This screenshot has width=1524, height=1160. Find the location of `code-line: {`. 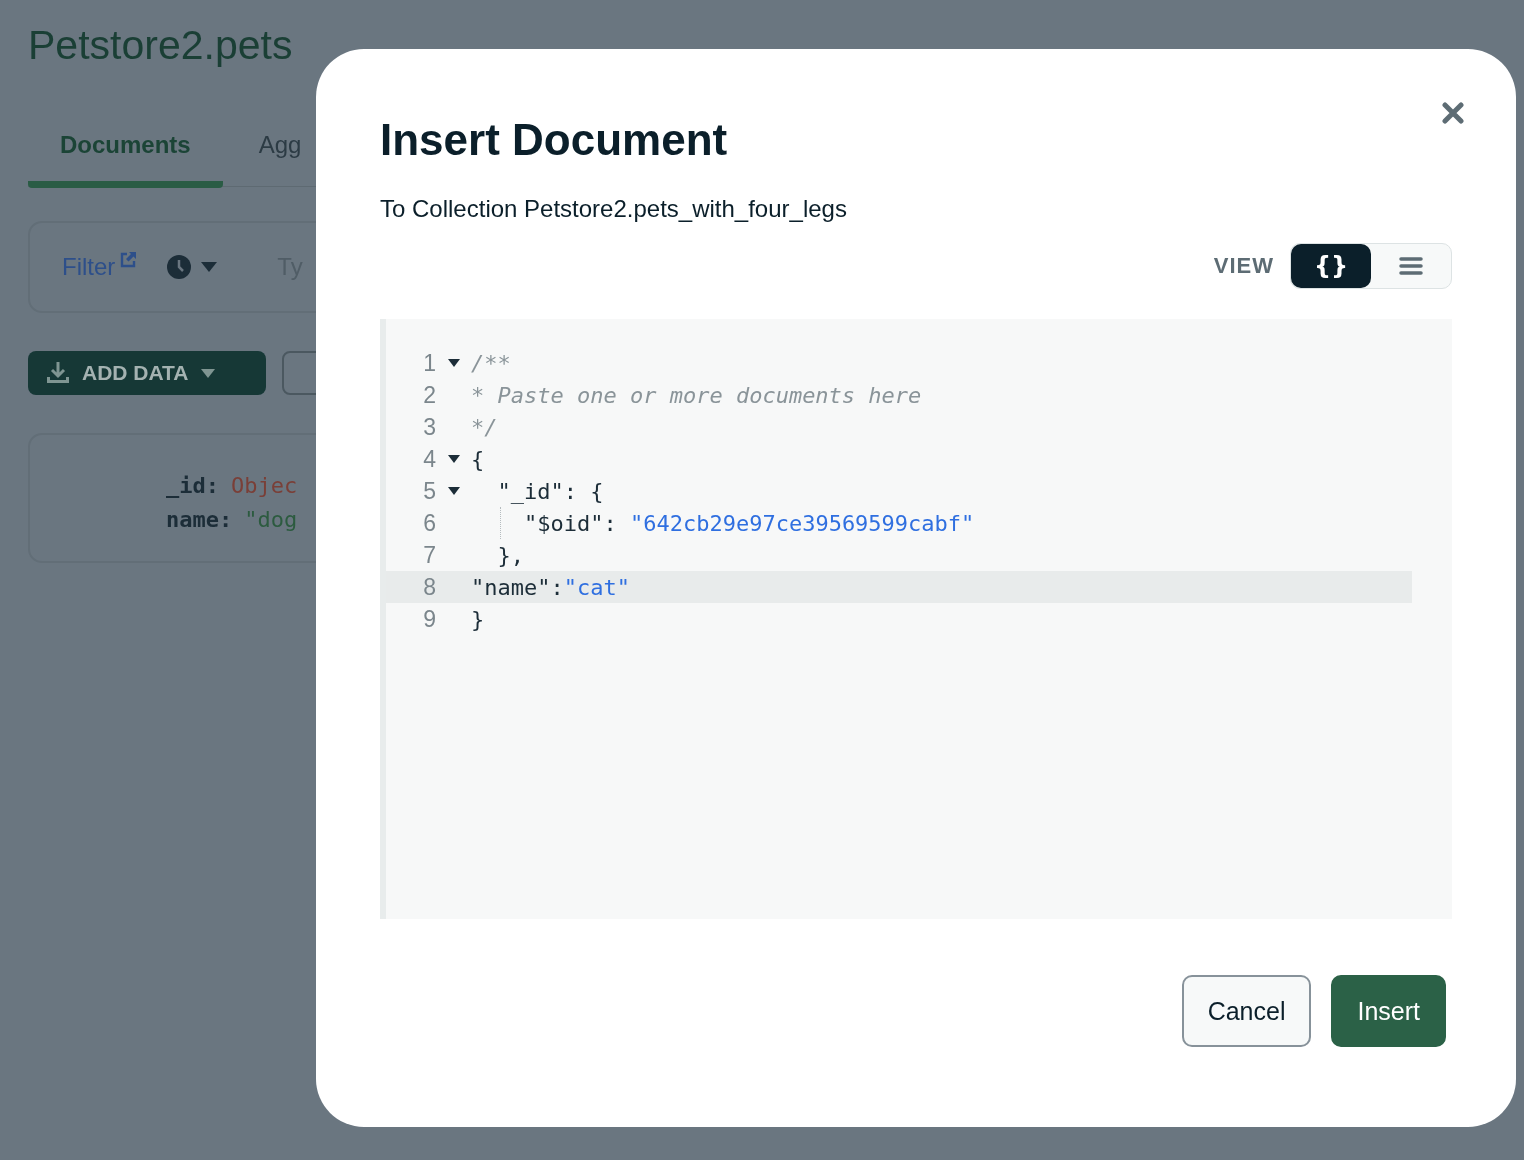

code-line: { is located at coordinates (478, 459).